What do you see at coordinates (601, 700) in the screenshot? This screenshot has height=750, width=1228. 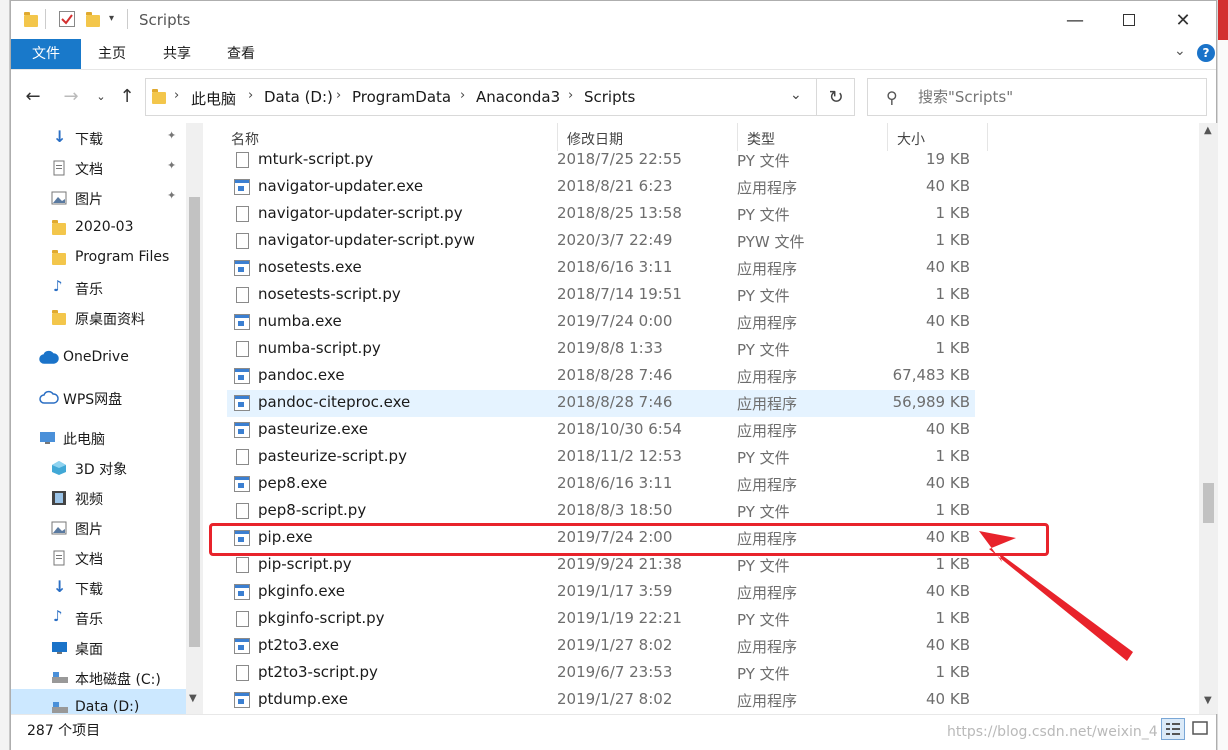 I see `file-row: ptdump.exe 2019/1/27 8:02 应用程序 40 KB` at bounding box center [601, 700].